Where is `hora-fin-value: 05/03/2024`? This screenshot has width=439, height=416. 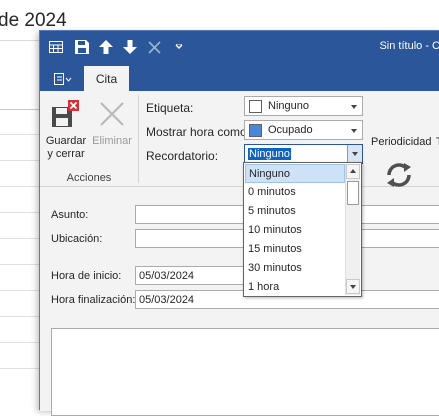
hora-fin-value: 05/03/2024 is located at coordinates (167, 300).